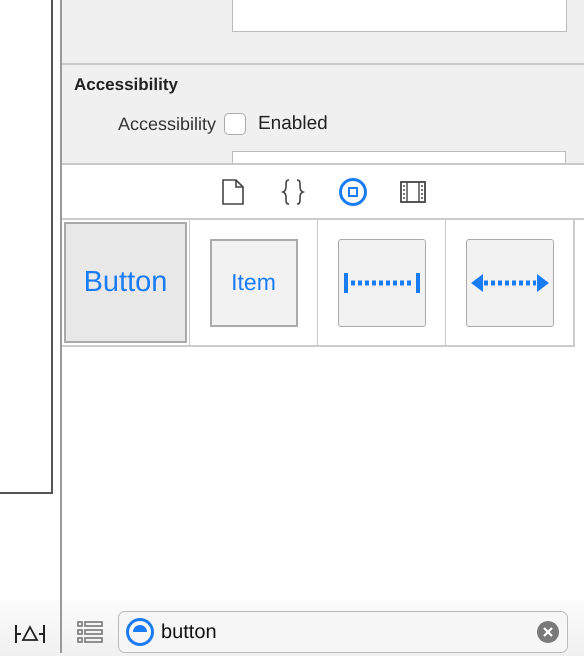 This screenshot has height=656, width=584. Describe the element at coordinates (189, 632) in the screenshot. I see `filter-text: button` at that location.